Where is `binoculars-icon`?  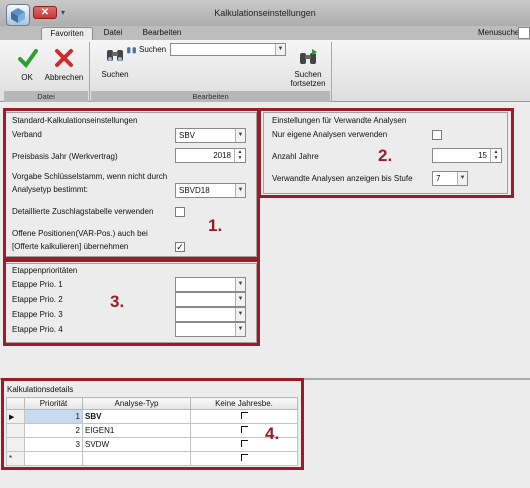
binoculars-icon is located at coordinates (115, 55).